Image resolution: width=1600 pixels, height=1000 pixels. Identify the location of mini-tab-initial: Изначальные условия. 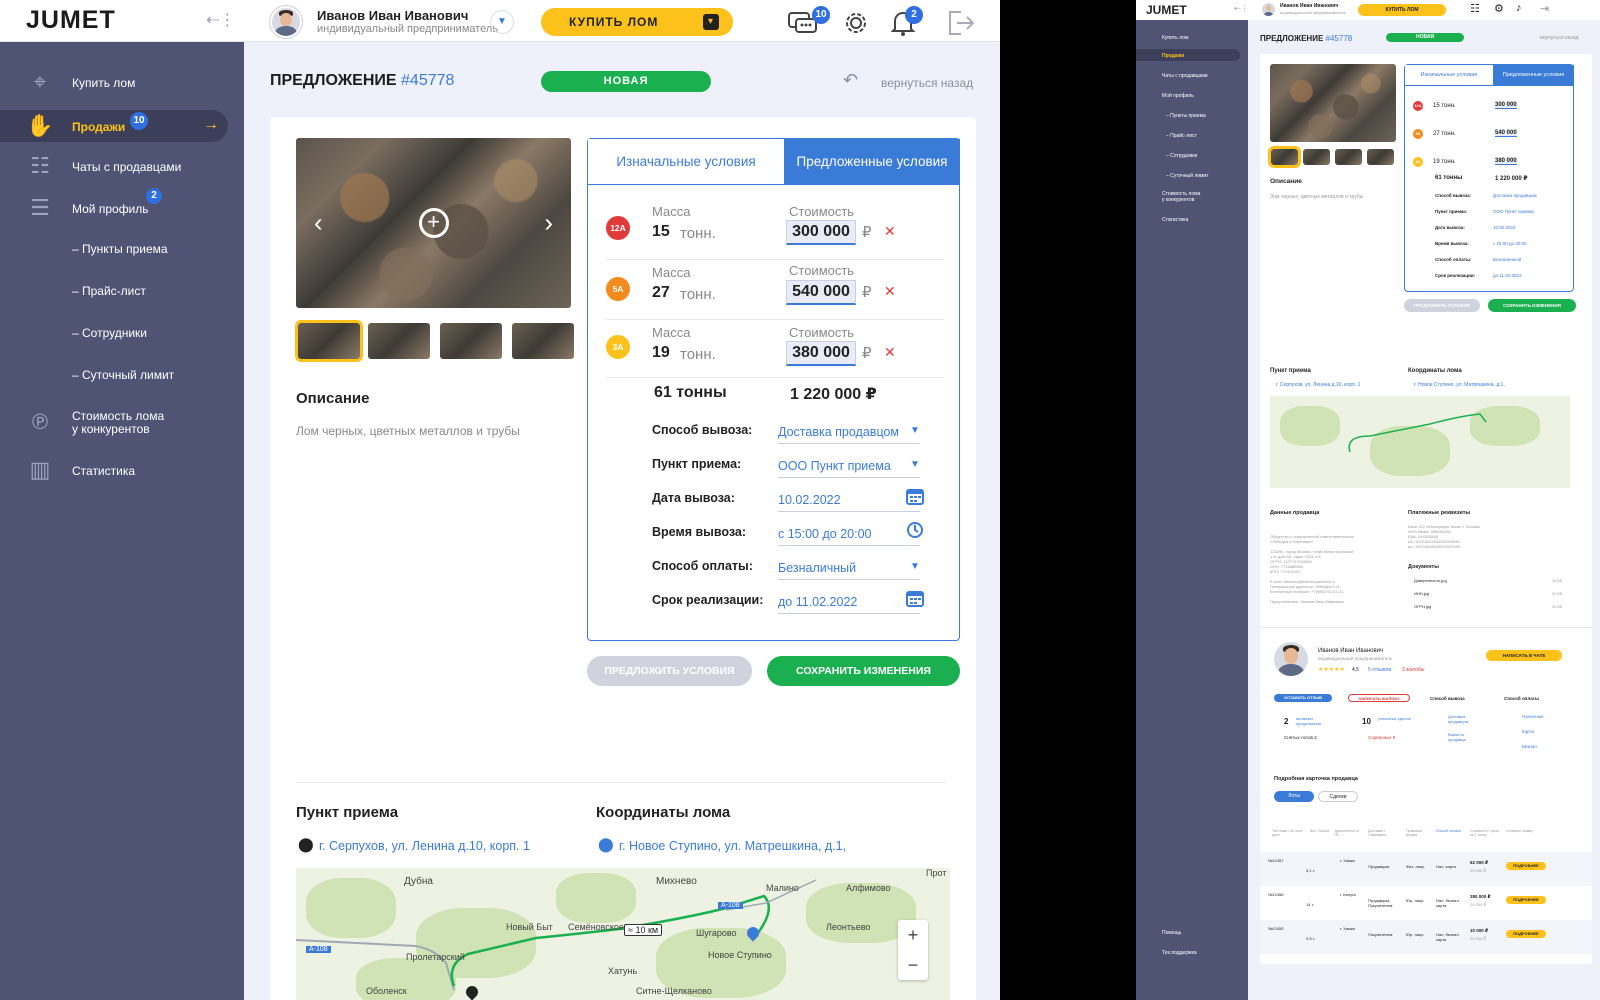
(1449, 75).